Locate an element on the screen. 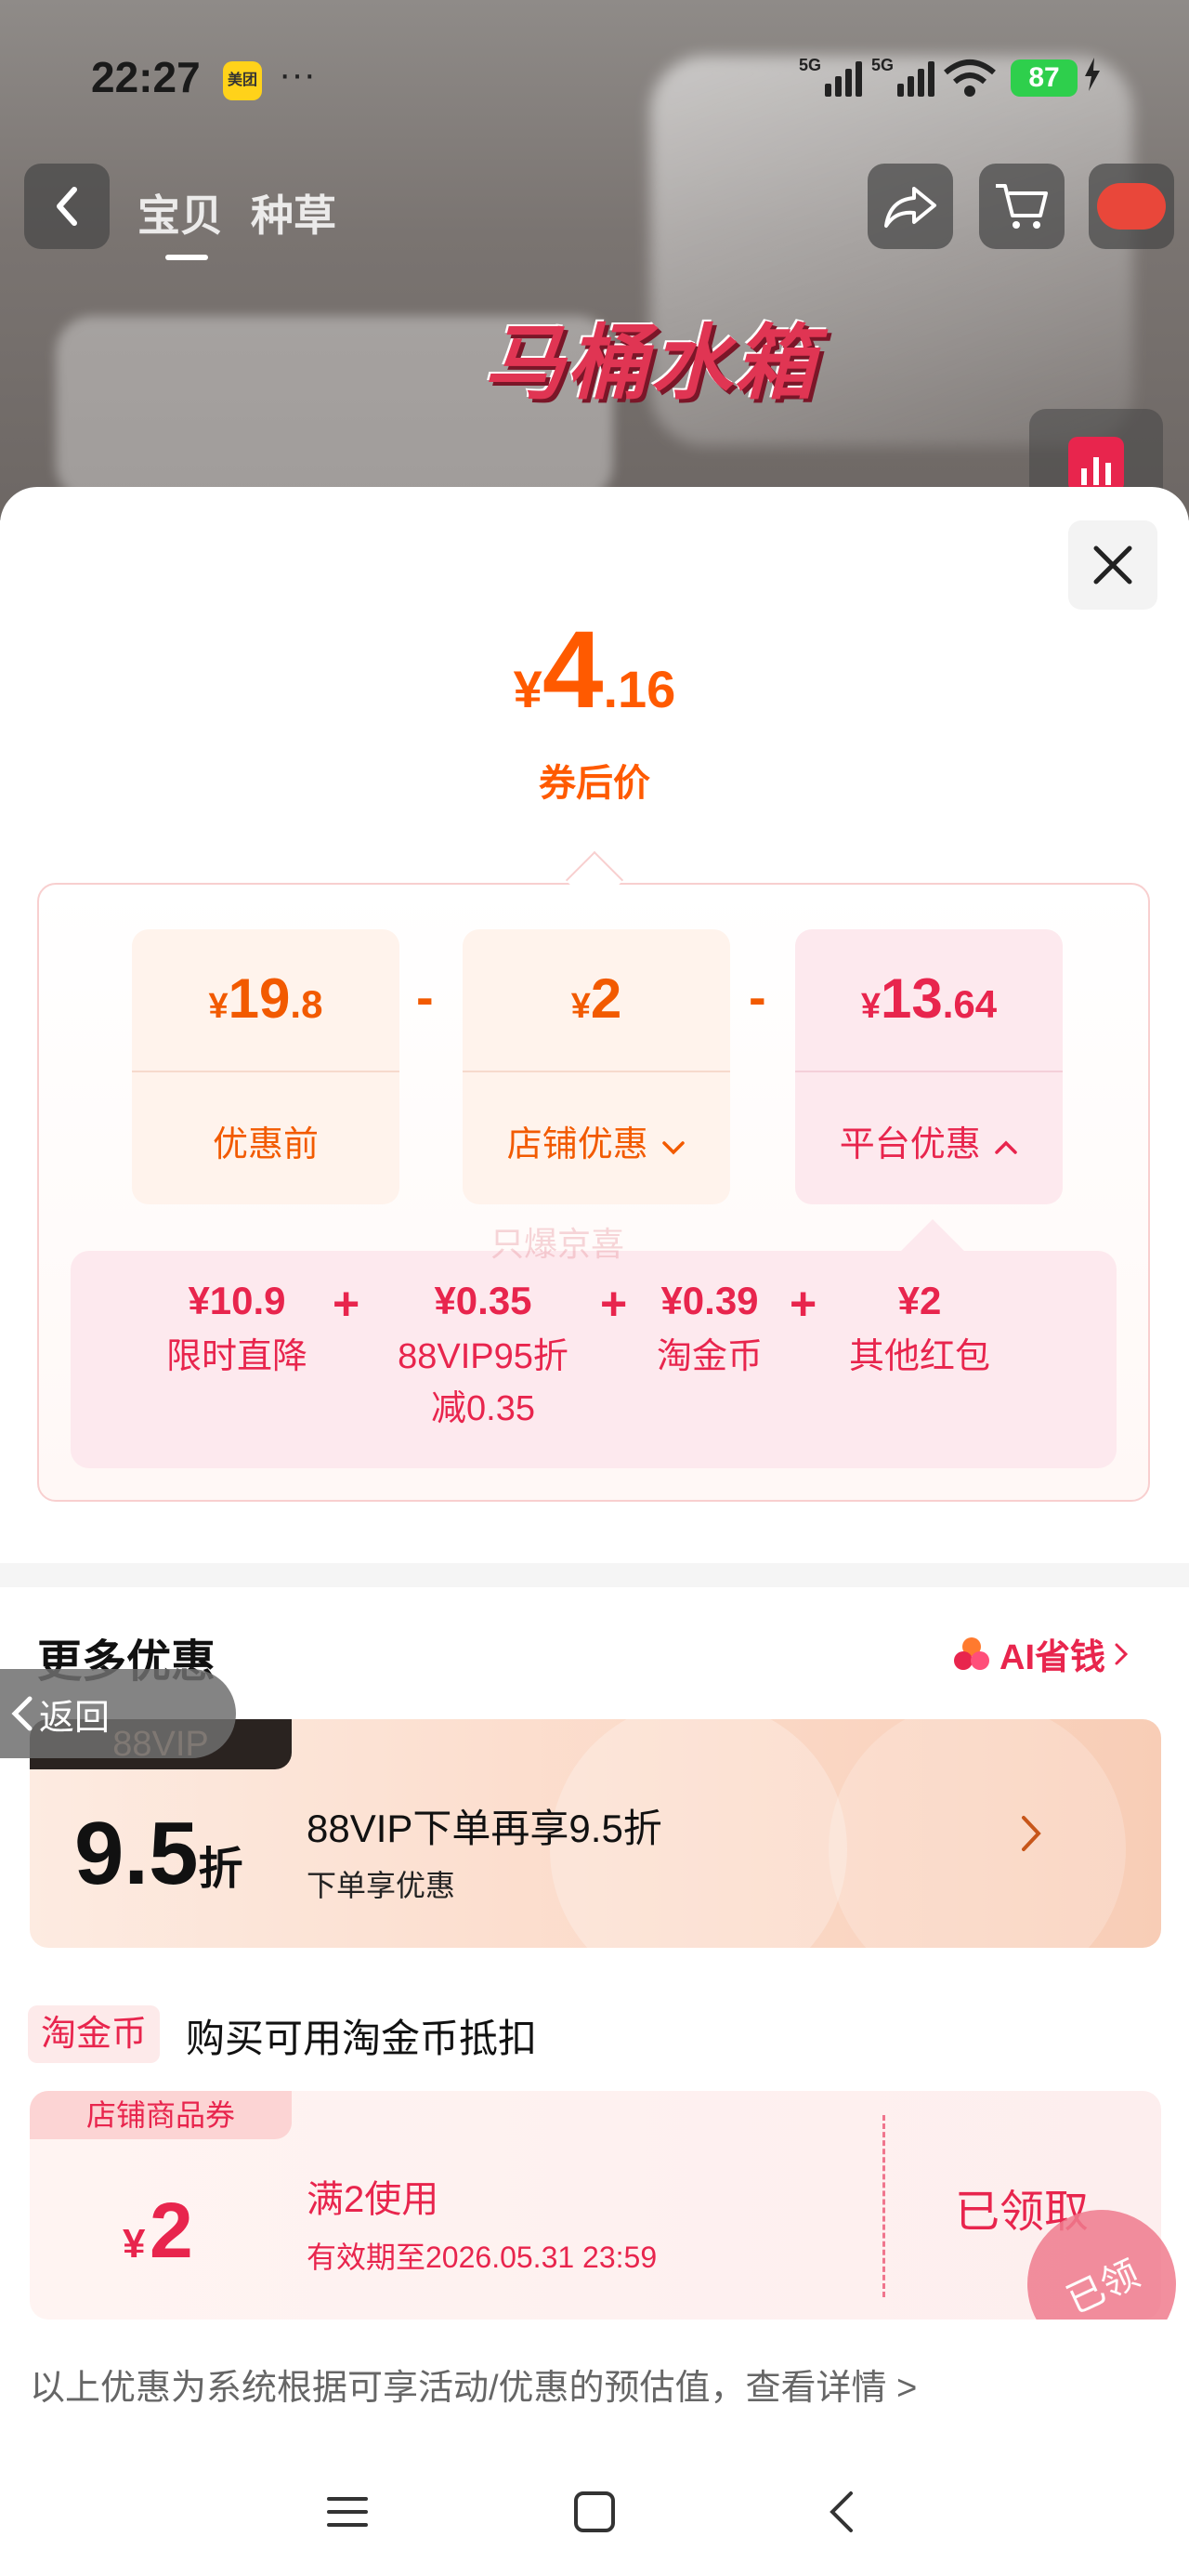 This screenshot has height=2576, width=1189. coupon-divider is located at coordinates (883, 2206).